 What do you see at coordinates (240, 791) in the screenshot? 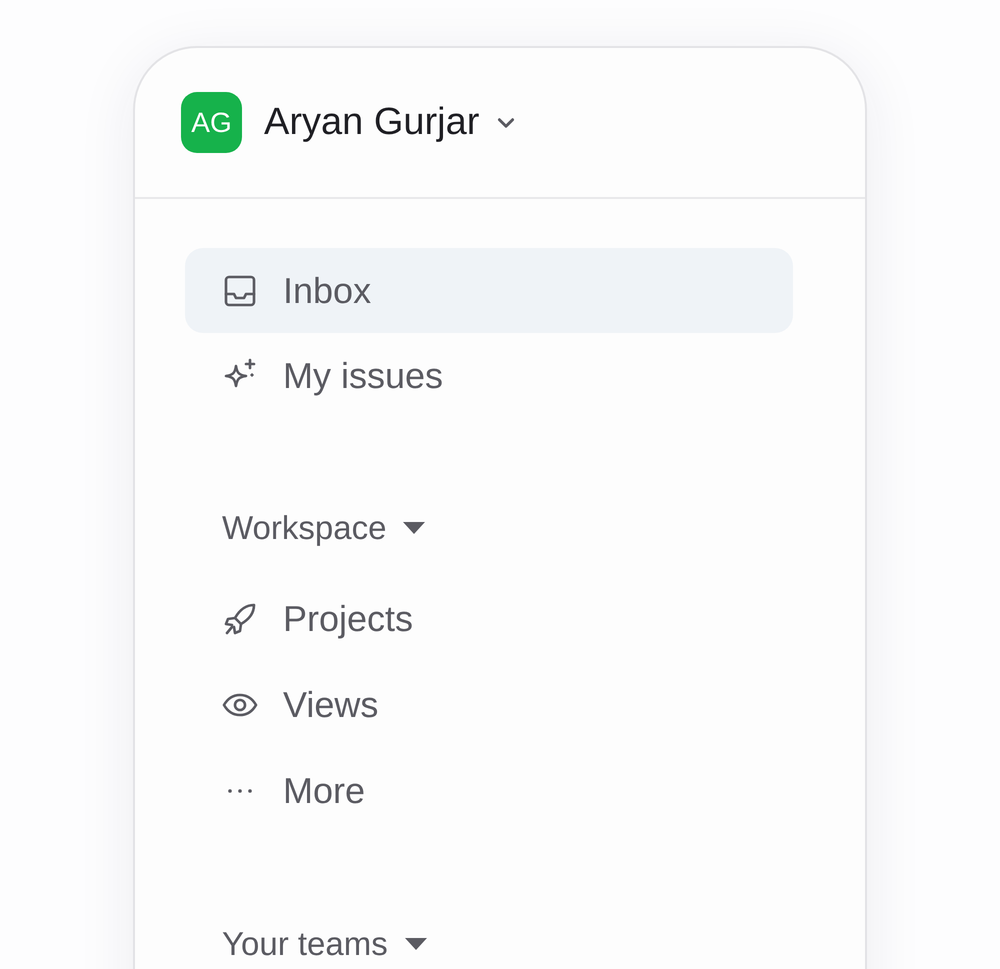
I see `more-icon` at bounding box center [240, 791].